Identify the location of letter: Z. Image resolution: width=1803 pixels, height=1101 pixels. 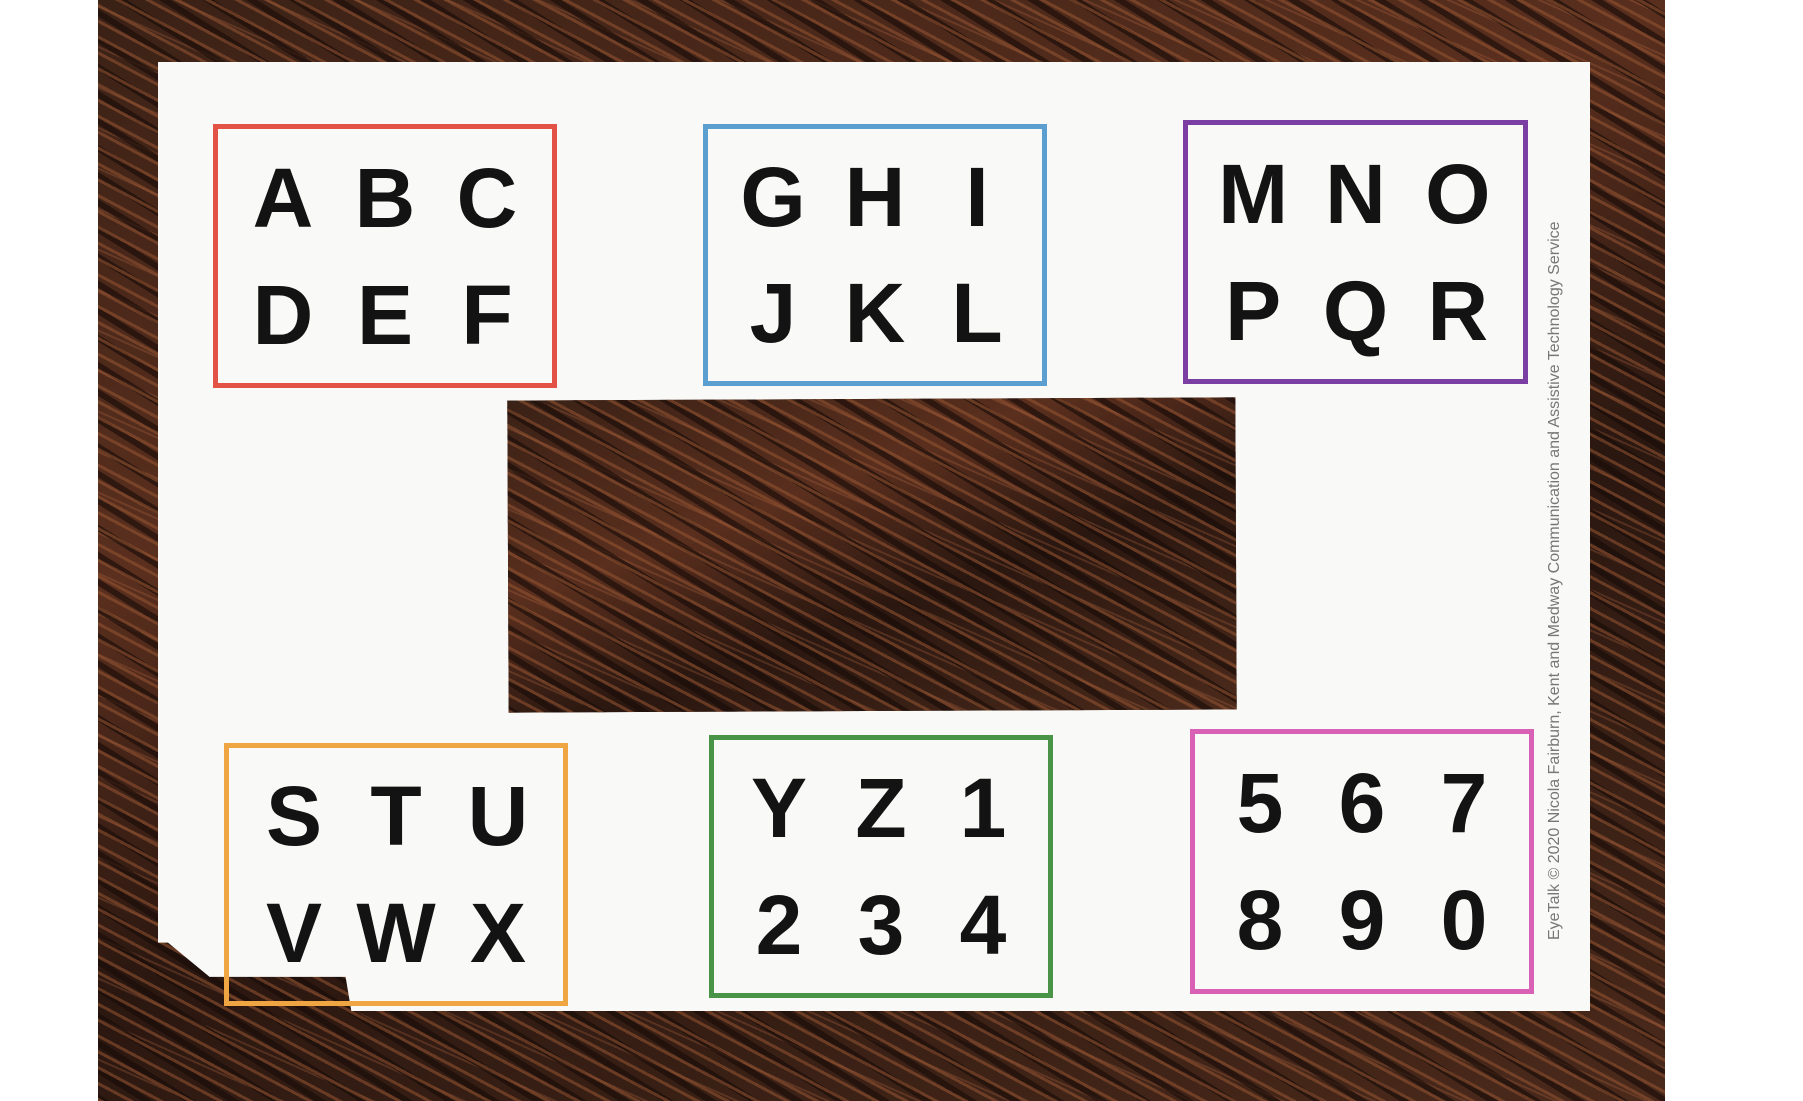
(881, 808).